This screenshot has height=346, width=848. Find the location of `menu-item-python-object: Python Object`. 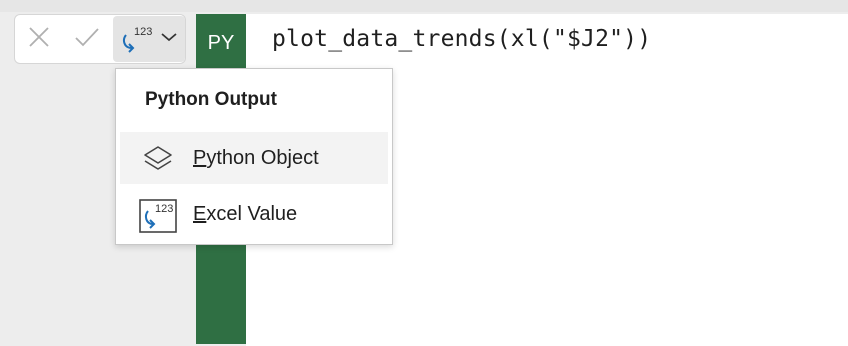

menu-item-python-object: Python Object is located at coordinates (254, 158).